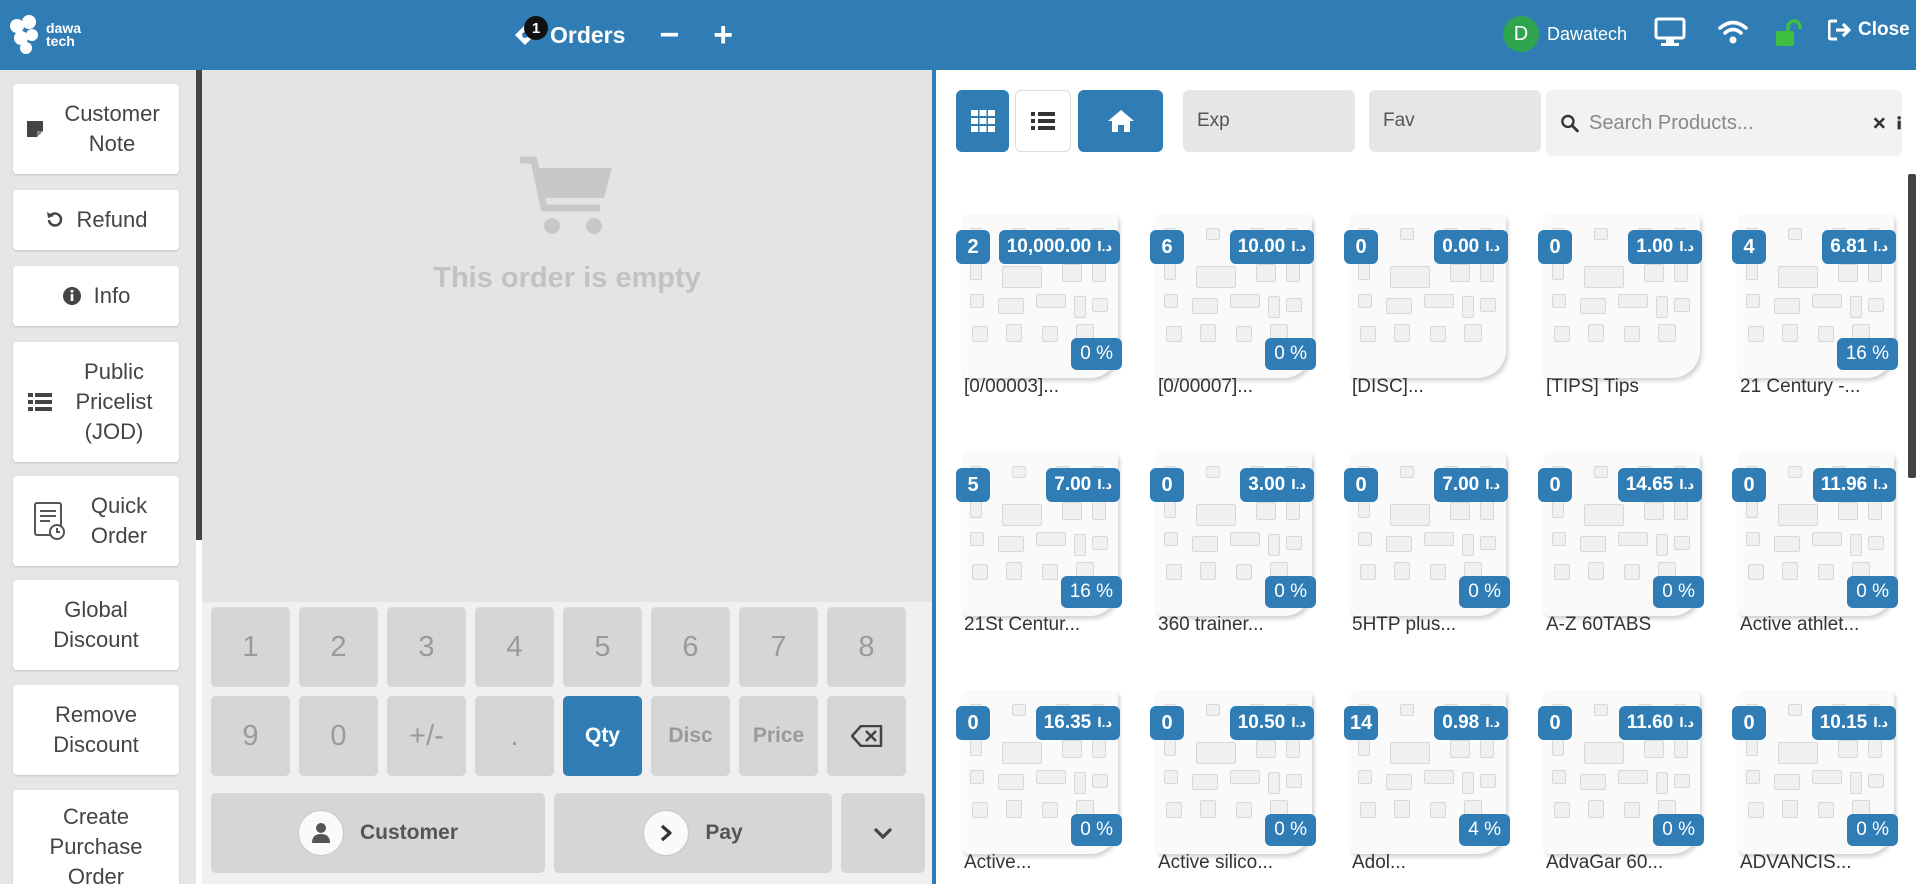 The width and height of the screenshot is (1916, 884). What do you see at coordinates (1849, 246) in the screenshot?
I see `product-price: 6.81` at bounding box center [1849, 246].